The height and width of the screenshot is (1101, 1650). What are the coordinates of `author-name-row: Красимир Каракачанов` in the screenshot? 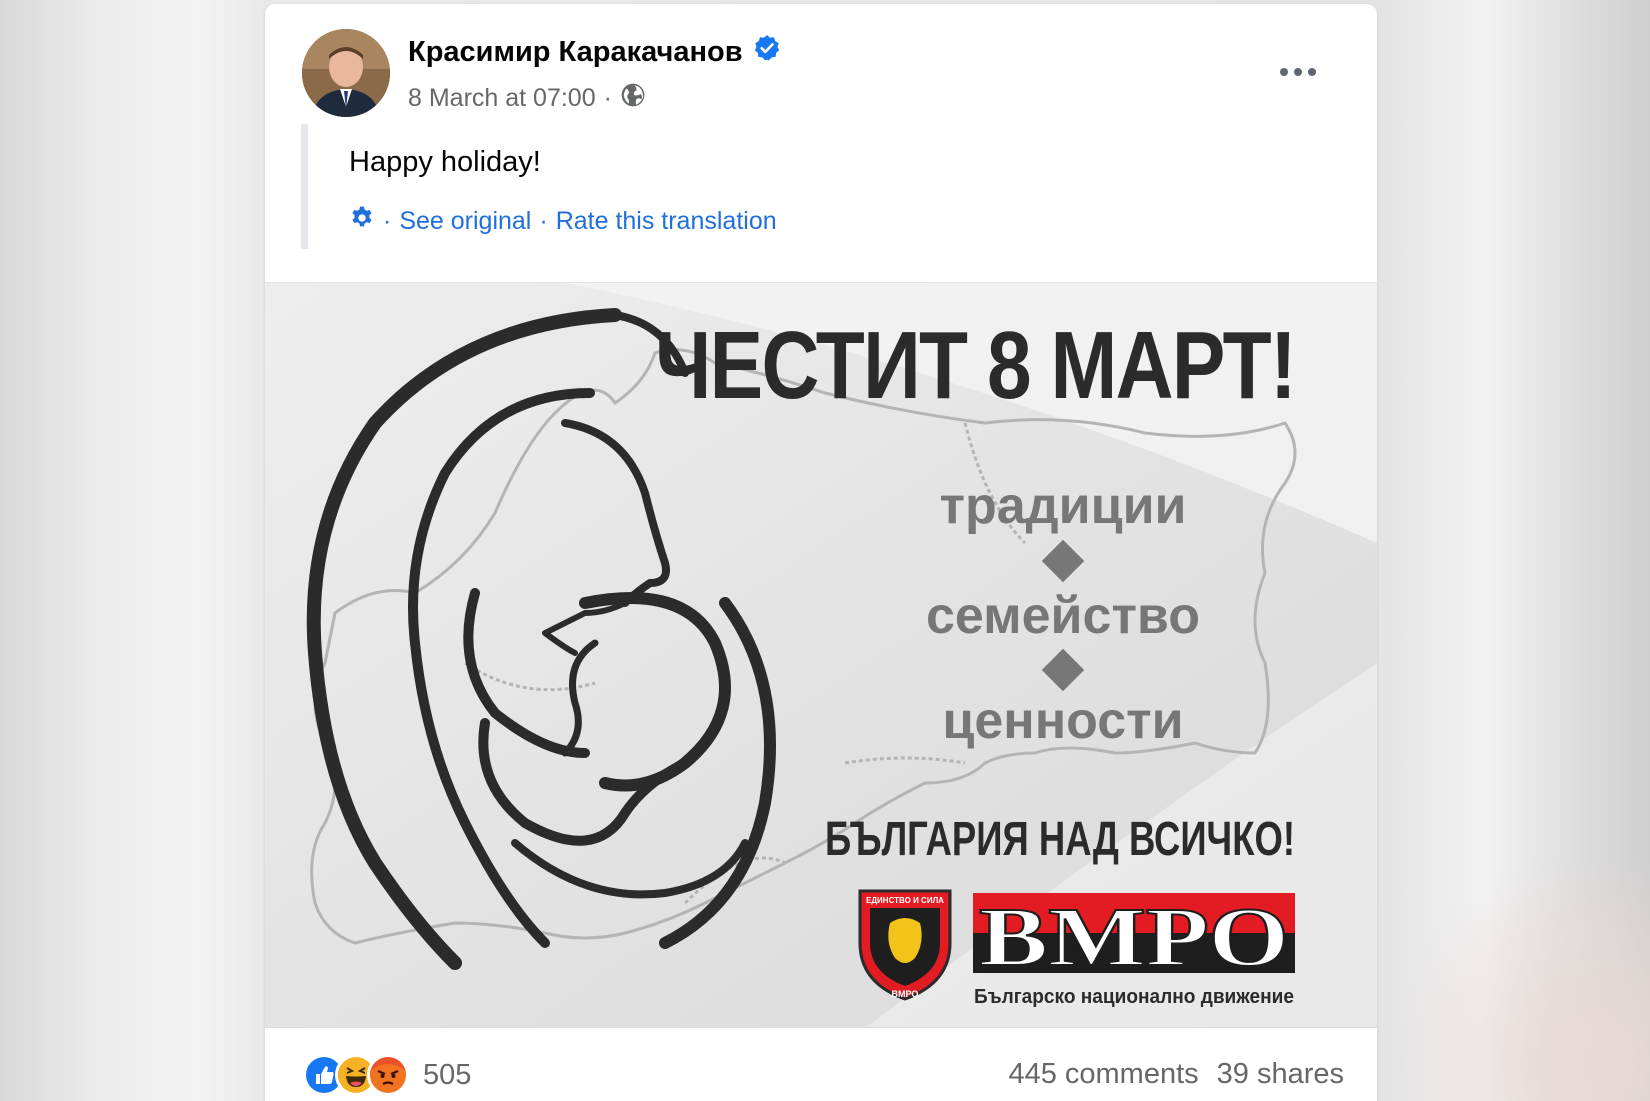 It's located at (594, 52).